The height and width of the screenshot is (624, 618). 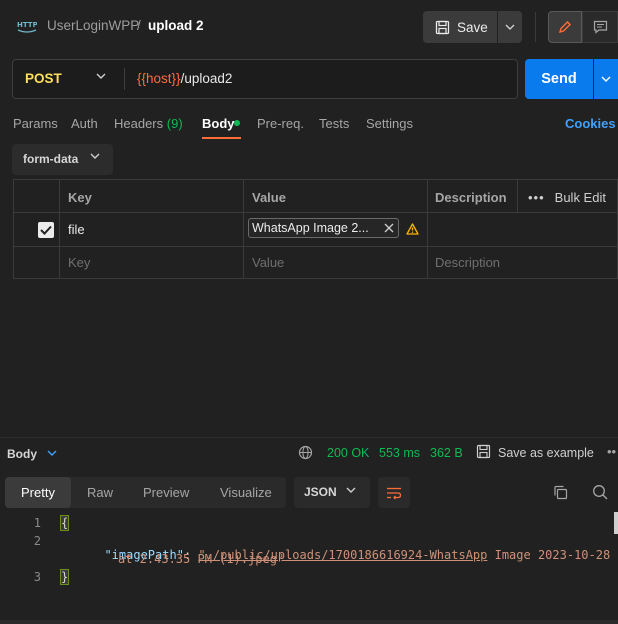 I want to click on tab-headers: Headers (9), so click(x=148, y=123).